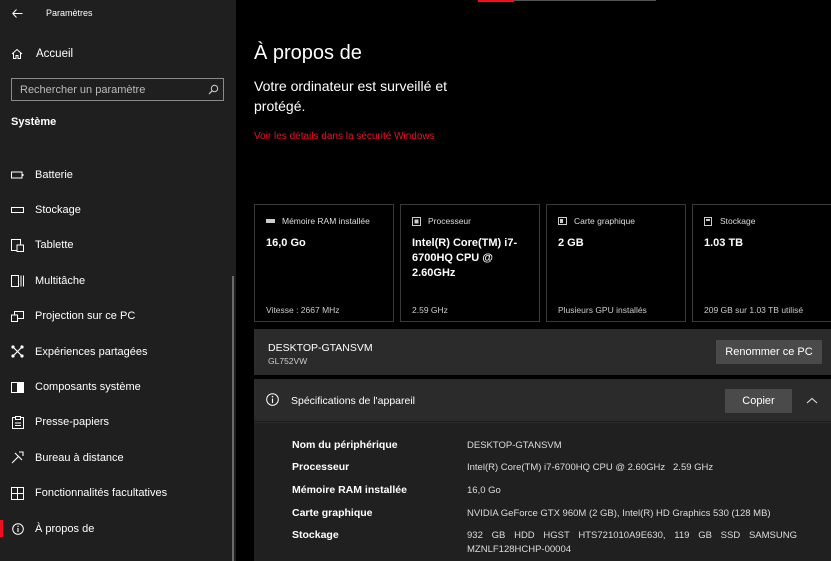  I want to click on search-icon, so click(213, 89).